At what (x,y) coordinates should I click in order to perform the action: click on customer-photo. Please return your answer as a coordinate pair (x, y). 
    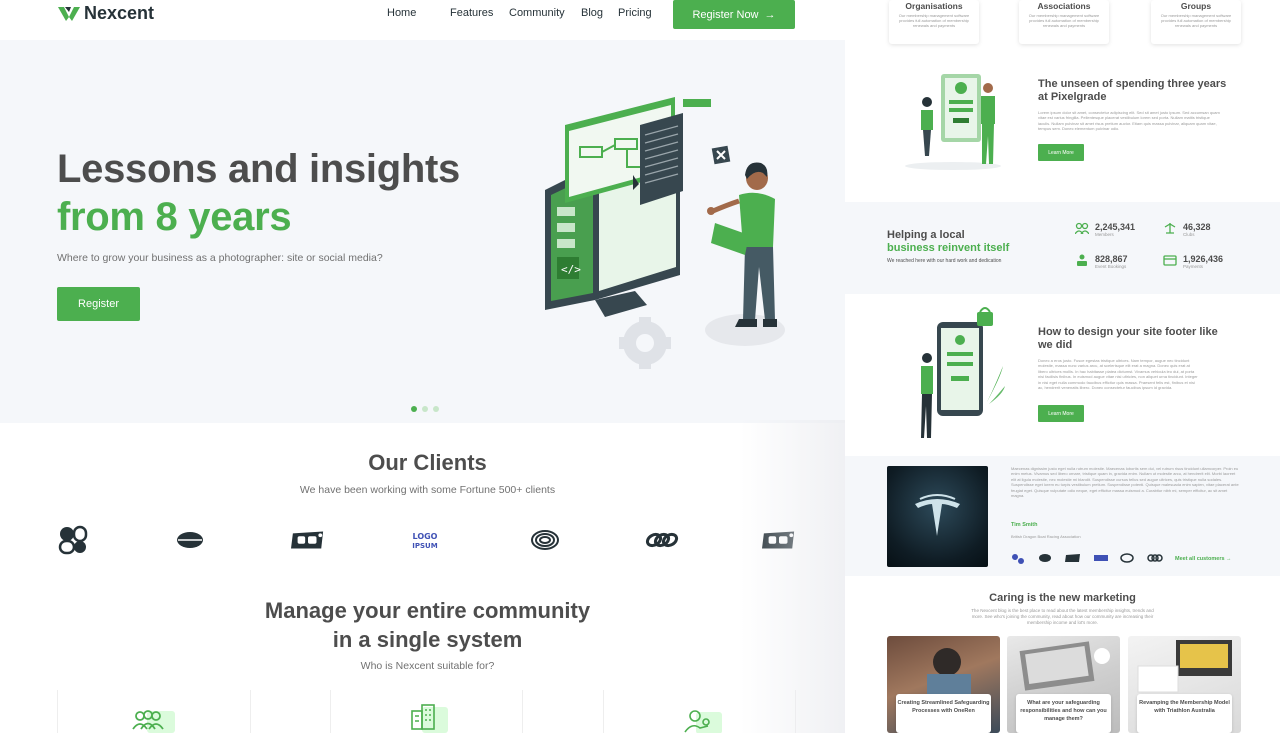
    Looking at the image, I should click on (937, 516).